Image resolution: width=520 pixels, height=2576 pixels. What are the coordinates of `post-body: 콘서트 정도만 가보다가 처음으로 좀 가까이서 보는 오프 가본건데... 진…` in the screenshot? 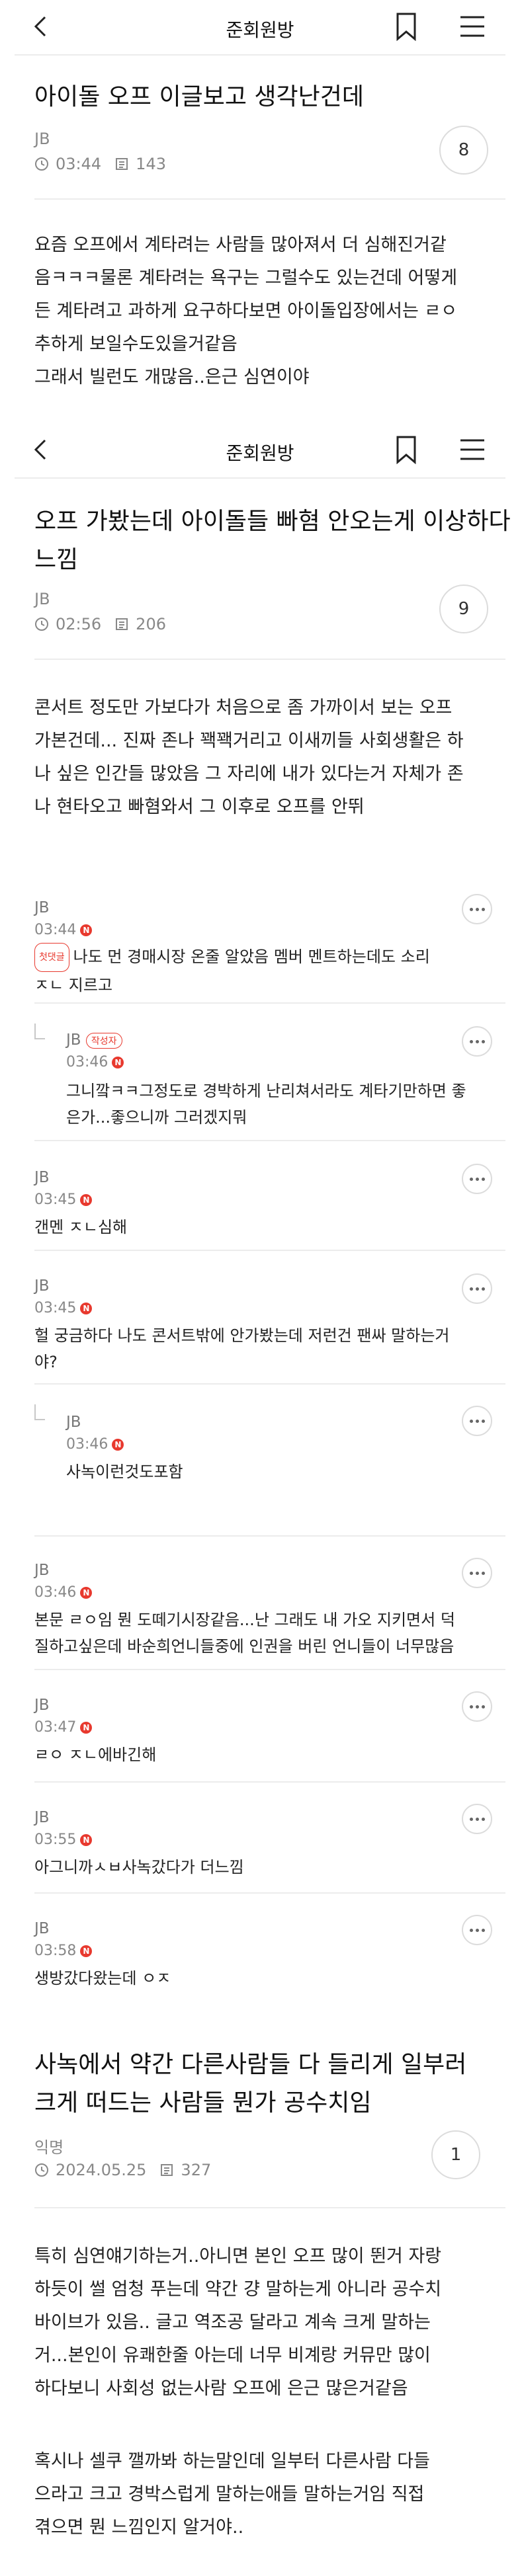 It's located at (249, 758).